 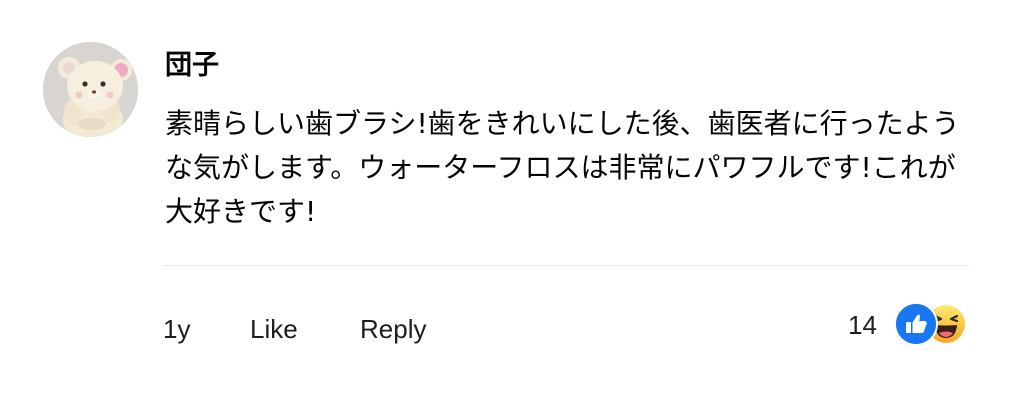 What do you see at coordinates (916, 324) in the screenshot?
I see `like-reaction-icon` at bounding box center [916, 324].